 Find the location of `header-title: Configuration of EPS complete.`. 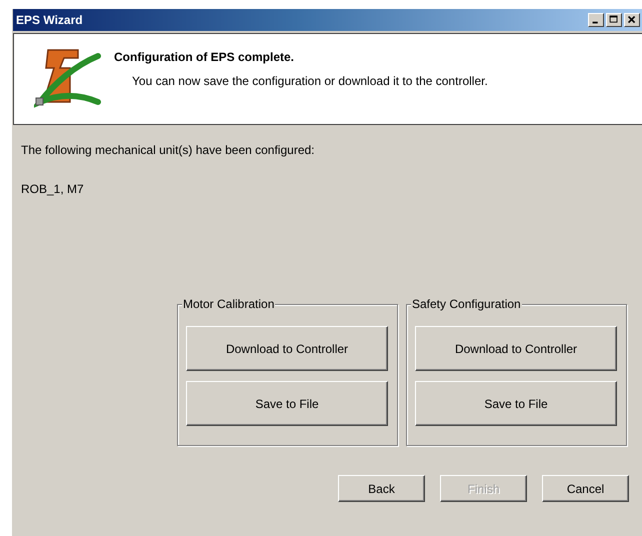

header-title: Configuration of EPS complete. is located at coordinates (205, 57).